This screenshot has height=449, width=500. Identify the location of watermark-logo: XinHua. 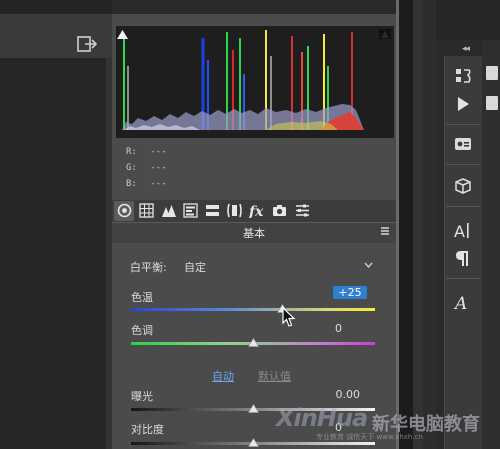
(322, 418).